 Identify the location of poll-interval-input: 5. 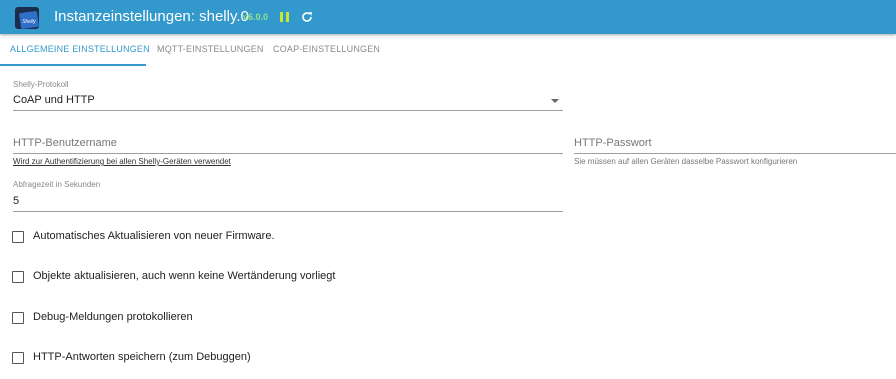
(16, 201).